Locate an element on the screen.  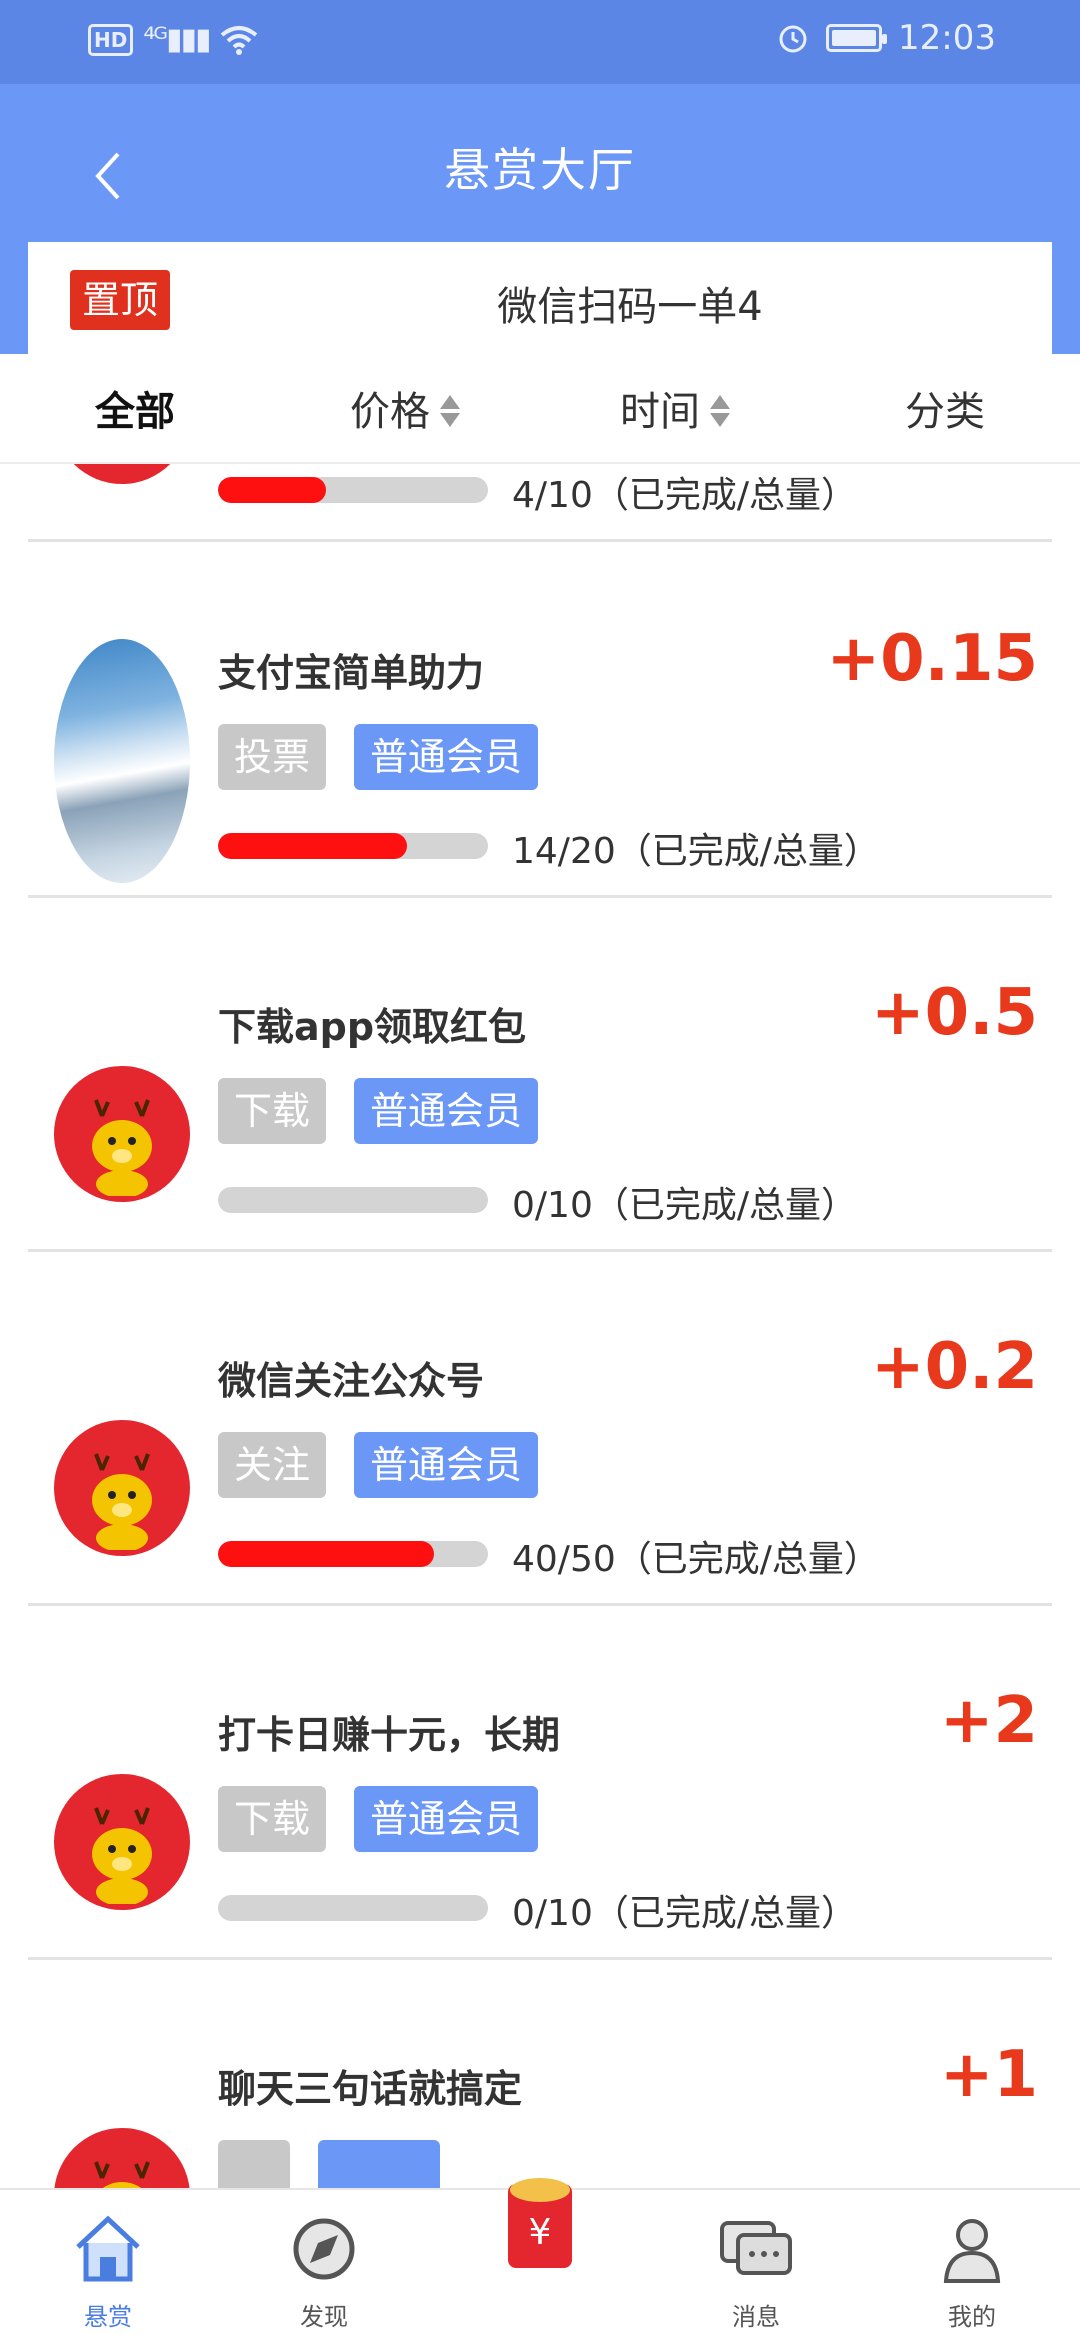
nav-label: 消息 is located at coordinates (756, 2317).